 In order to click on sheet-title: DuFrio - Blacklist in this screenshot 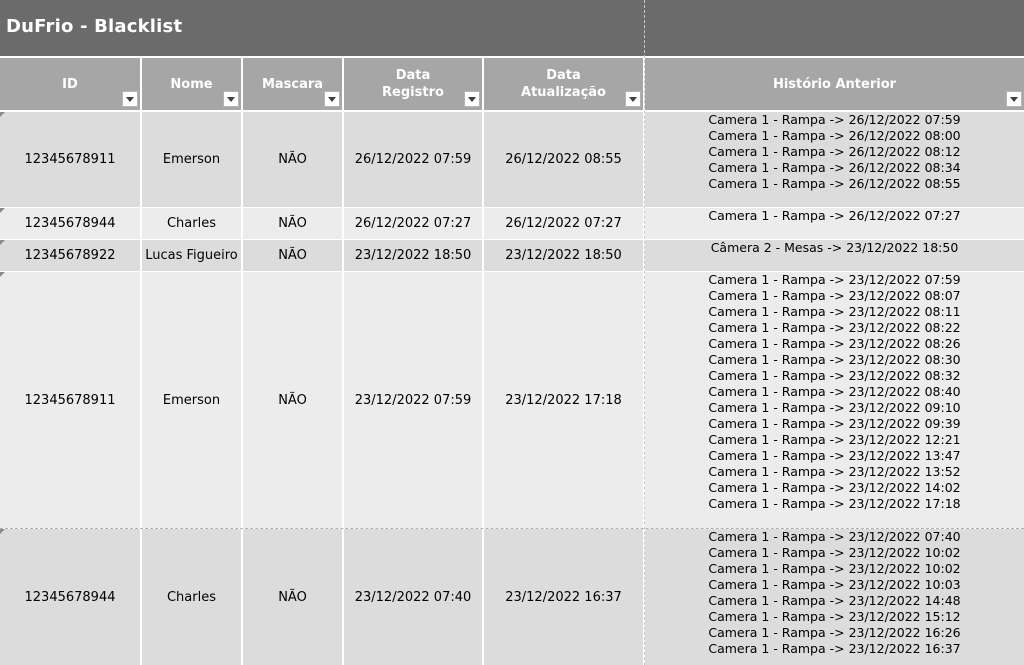, I will do `click(94, 26)`.